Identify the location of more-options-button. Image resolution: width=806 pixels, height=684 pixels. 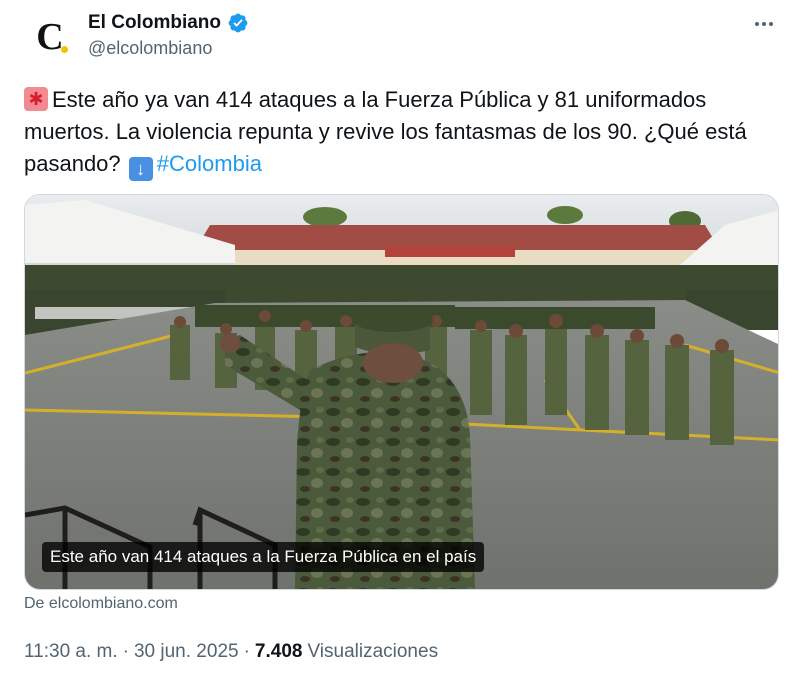
(764, 24).